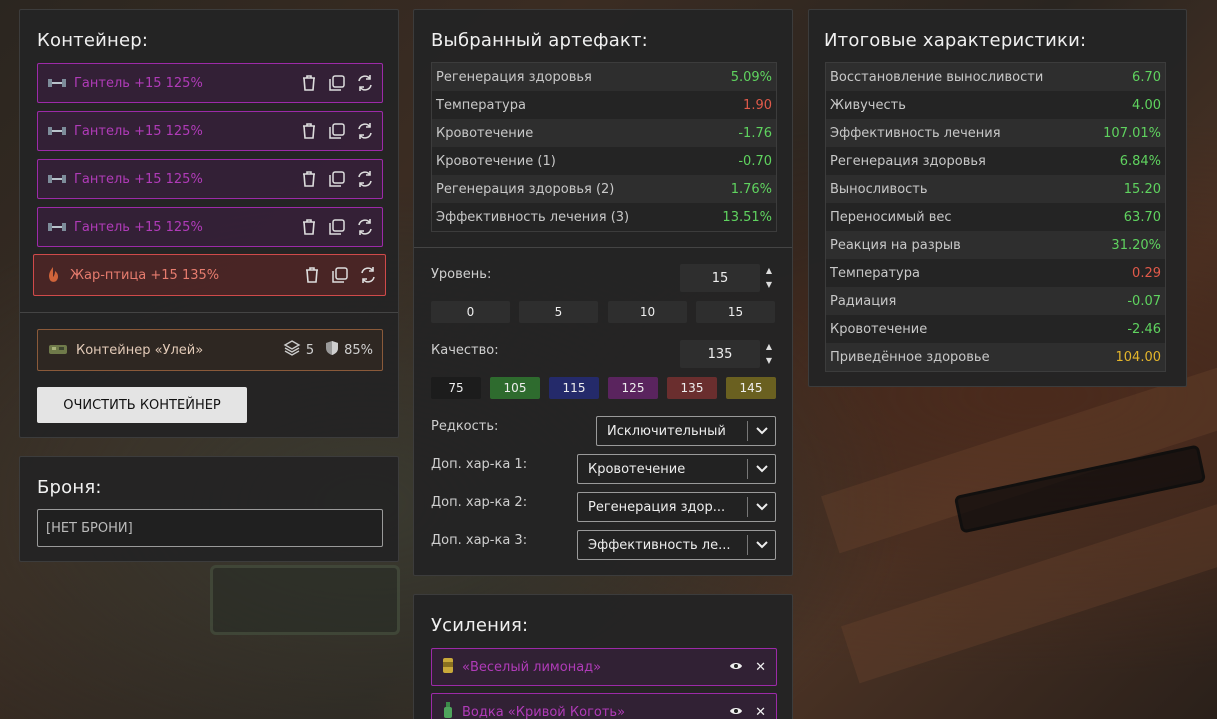 This screenshot has height=719, width=1217. I want to click on extra1-value: Кровотечение, so click(637, 469).